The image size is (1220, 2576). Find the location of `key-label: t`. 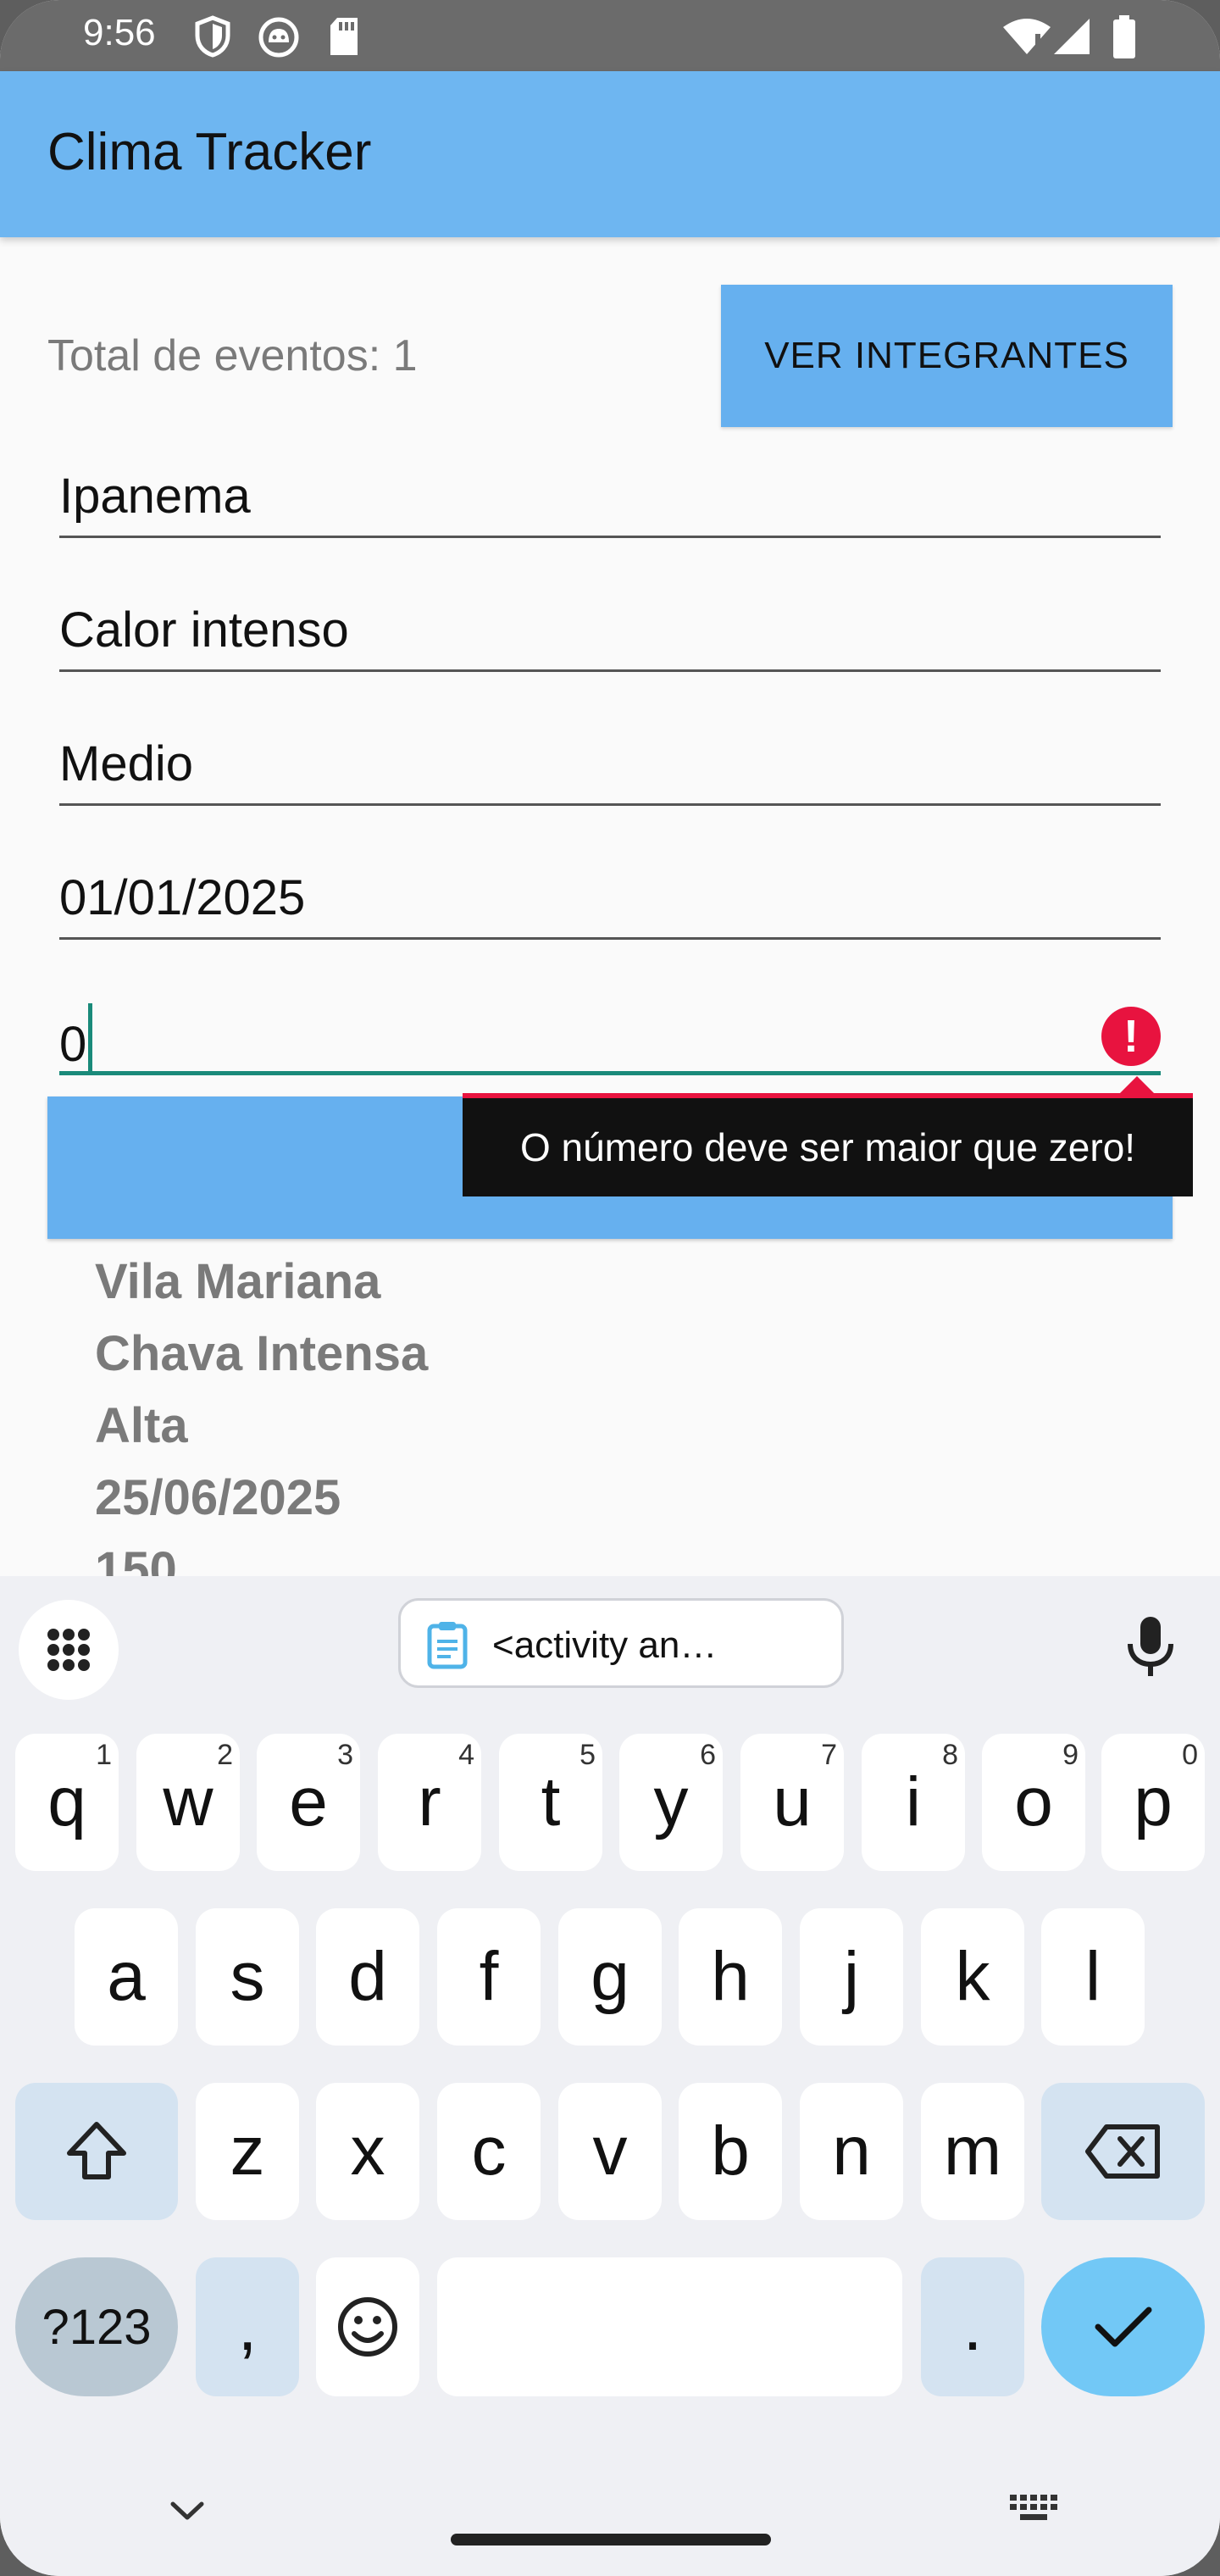

key-label: t is located at coordinates (551, 1801).